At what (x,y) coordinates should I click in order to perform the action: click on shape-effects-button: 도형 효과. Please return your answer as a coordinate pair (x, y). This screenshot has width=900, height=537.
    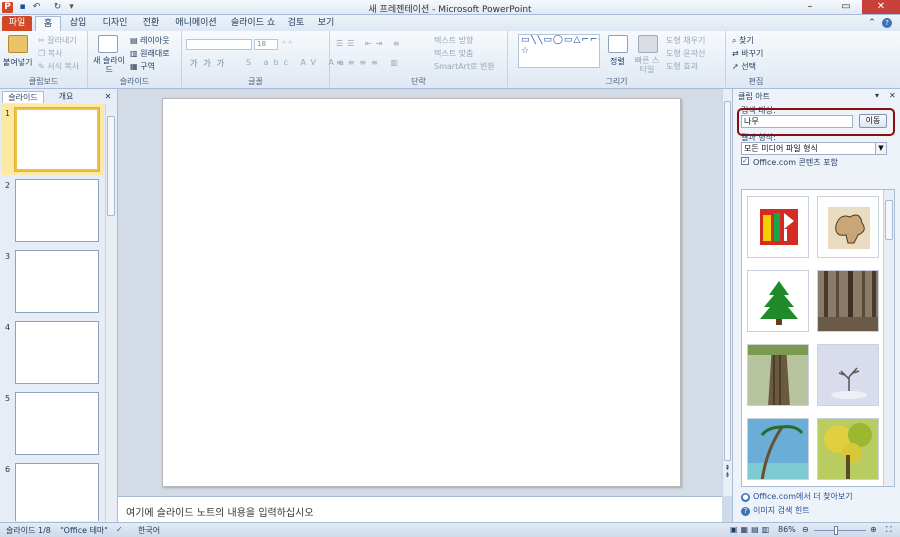
    Looking at the image, I should click on (682, 66).